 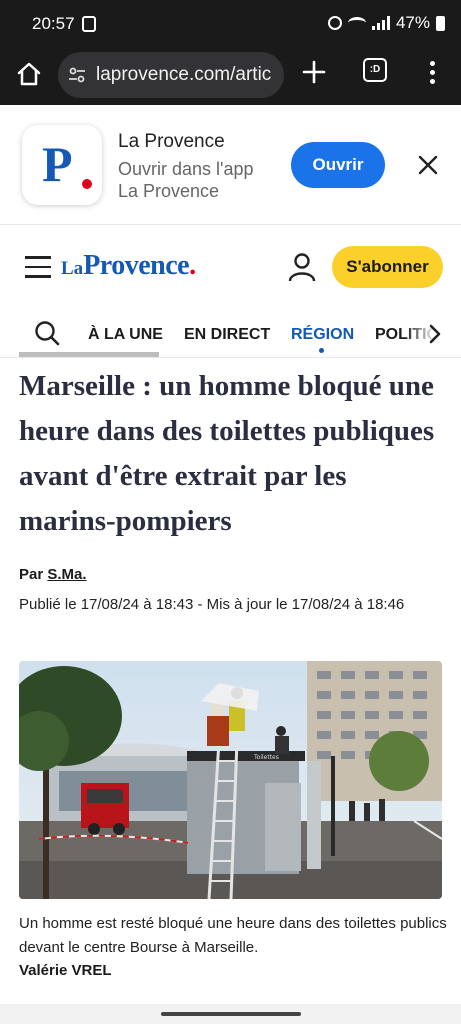 What do you see at coordinates (322, 335) in the screenshot?
I see `tab-region: RÉGION` at bounding box center [322, 335].